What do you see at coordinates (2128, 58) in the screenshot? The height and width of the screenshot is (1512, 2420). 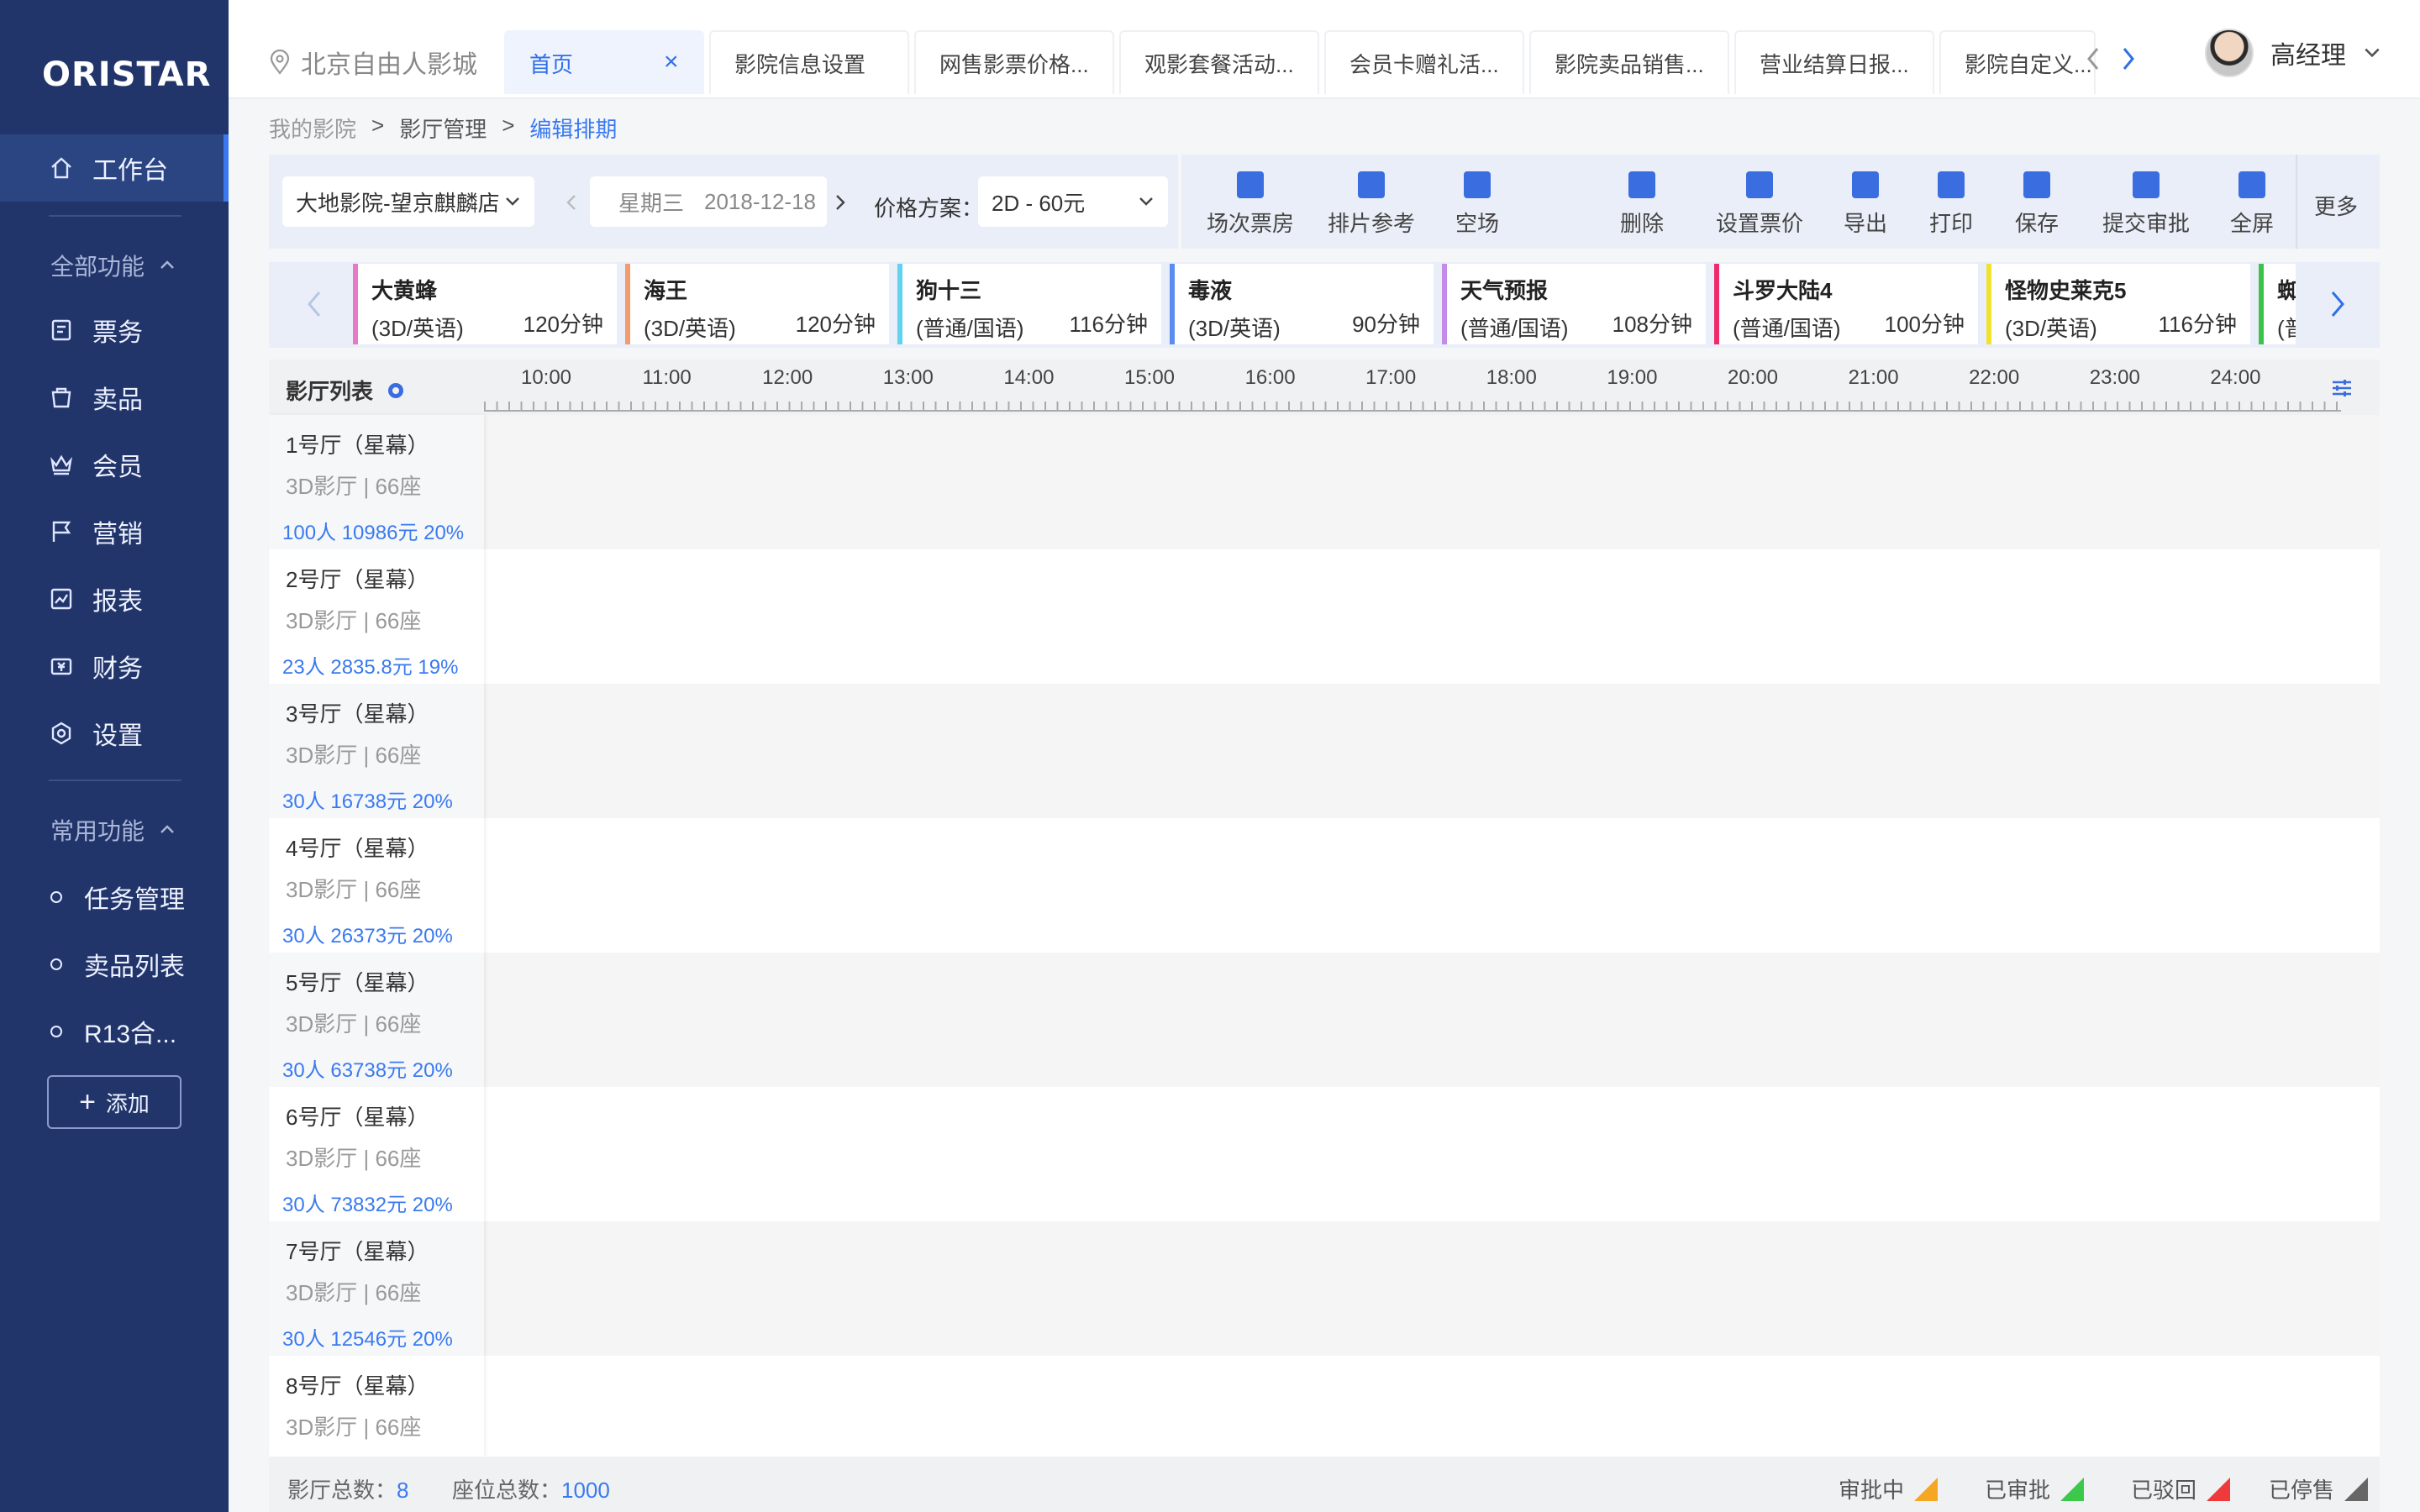 I see `tabs-next-icon` at bounding box center [2128, 58].